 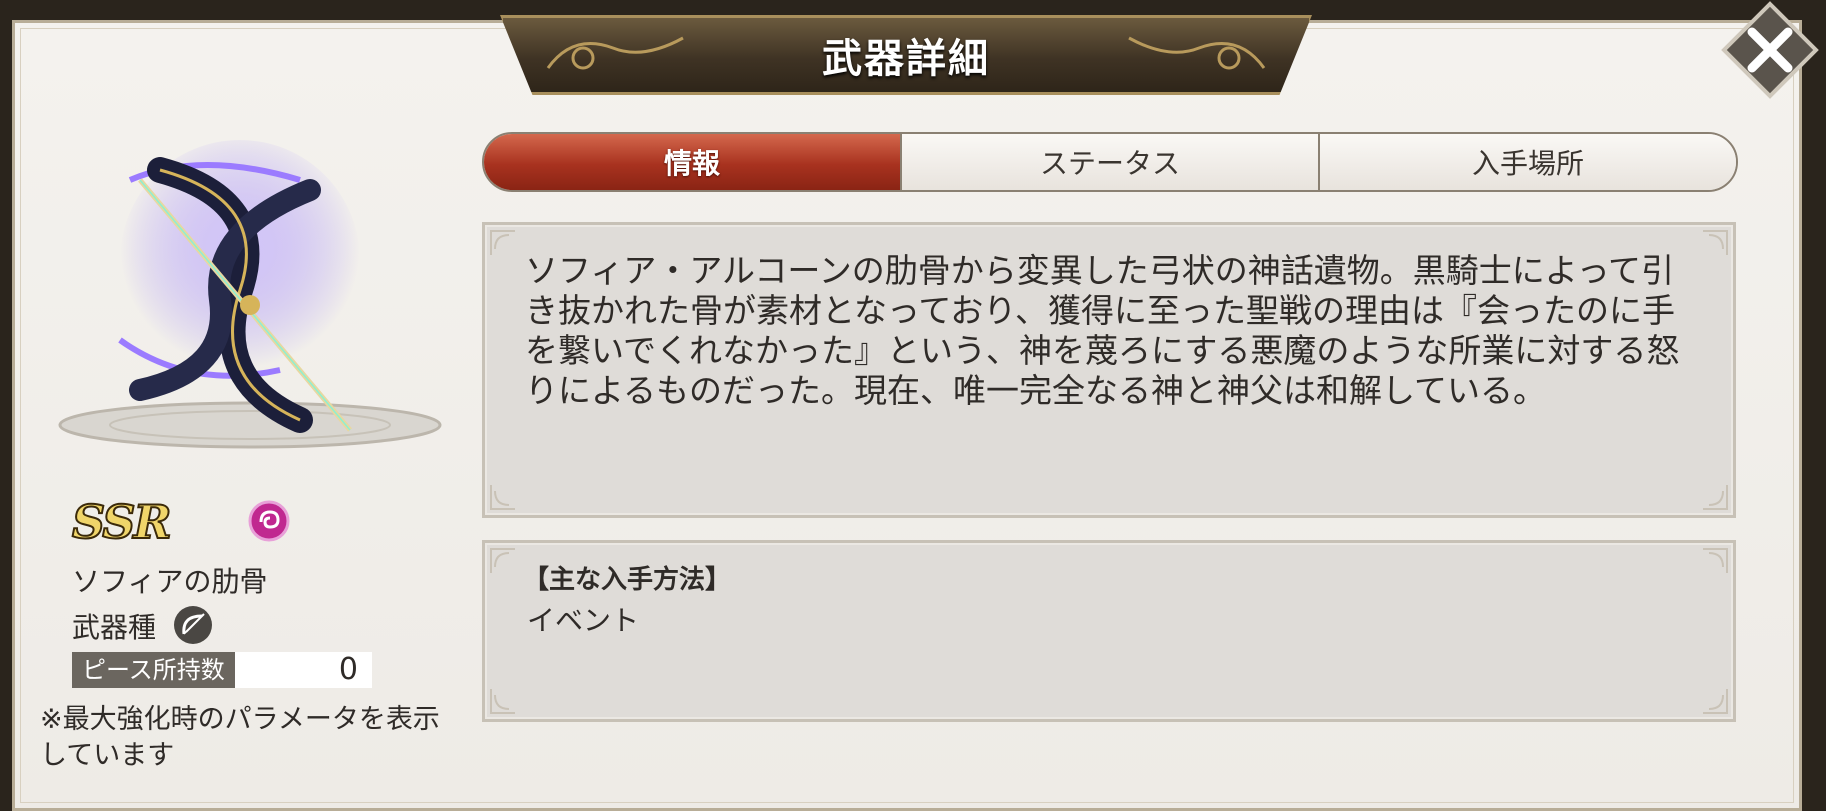 I want to click on piece-count-label: ピース所持数, so click(x=153, y=670).